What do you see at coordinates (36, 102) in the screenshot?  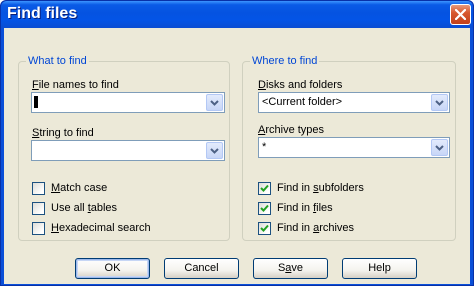 I see `text-cursor` at bounding box center [36, 102].